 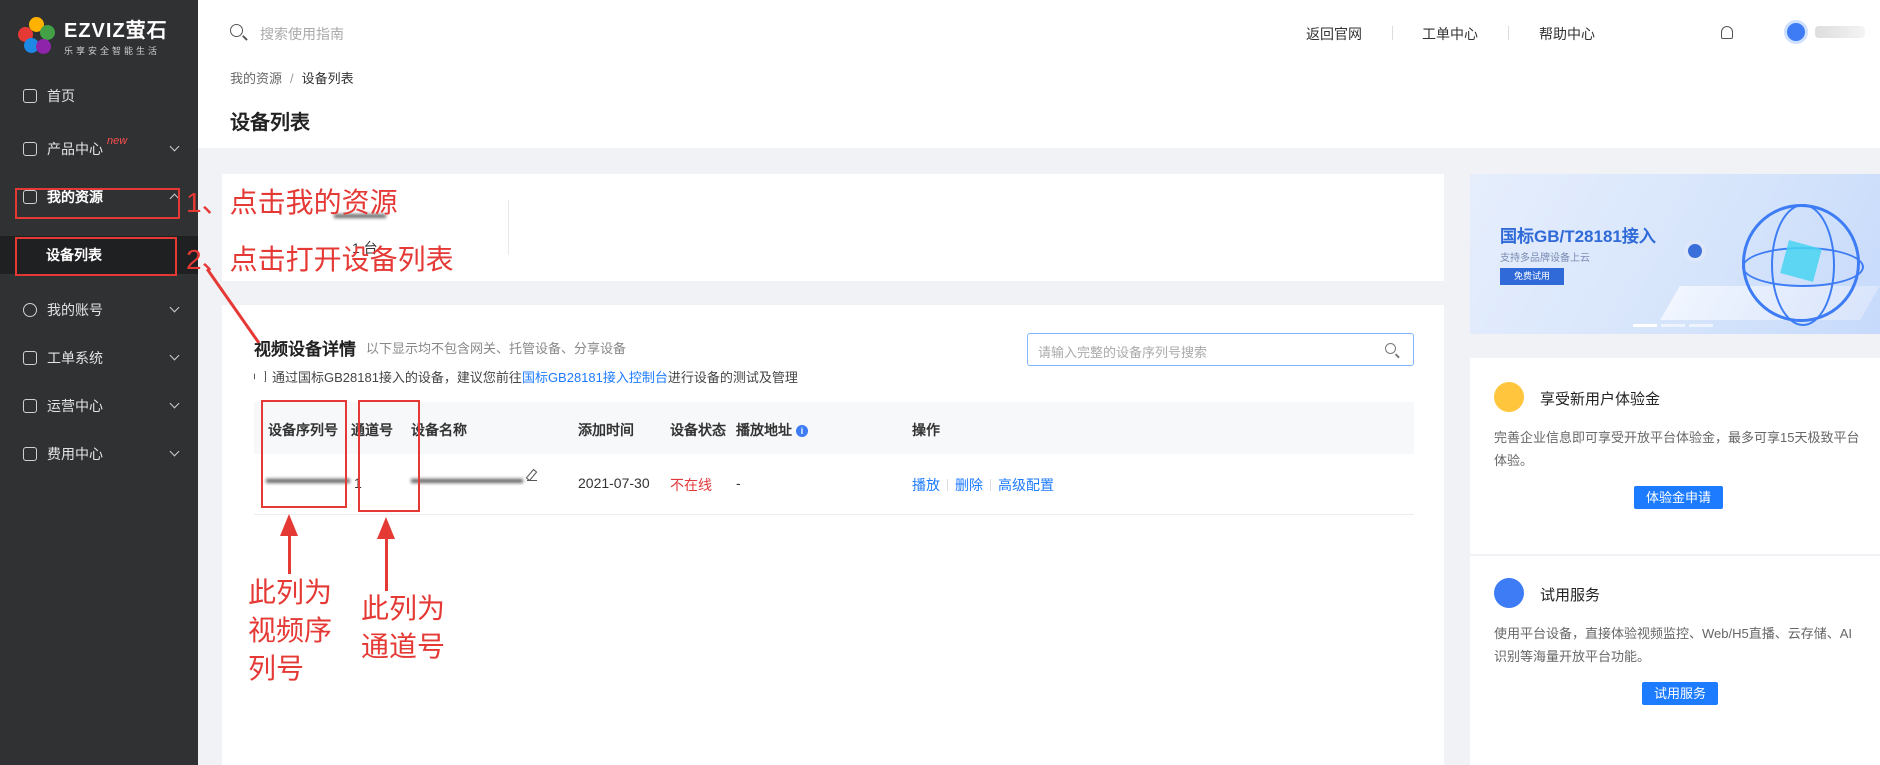 What do you see at coordinates (1727, 32) in the screenshot?
I see `bell-icon` at bounding box center [1727, 32].